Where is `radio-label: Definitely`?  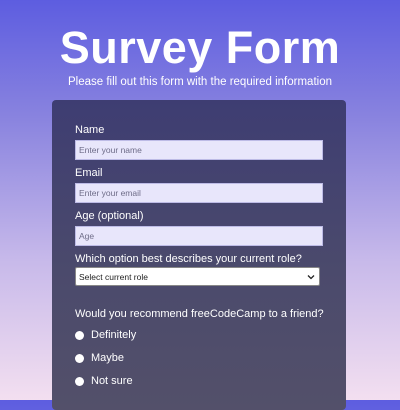 radio-label: Definitely is located at coordinates (114, 335).